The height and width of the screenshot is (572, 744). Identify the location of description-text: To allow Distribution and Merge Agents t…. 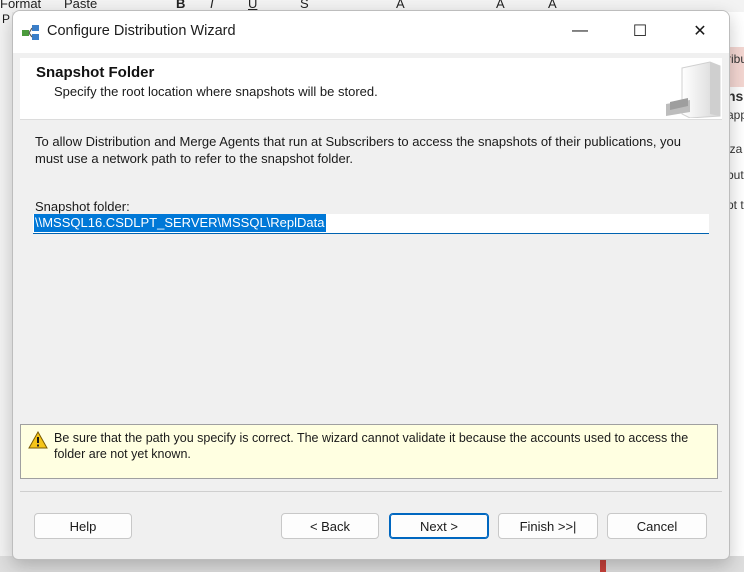
(358, 150).